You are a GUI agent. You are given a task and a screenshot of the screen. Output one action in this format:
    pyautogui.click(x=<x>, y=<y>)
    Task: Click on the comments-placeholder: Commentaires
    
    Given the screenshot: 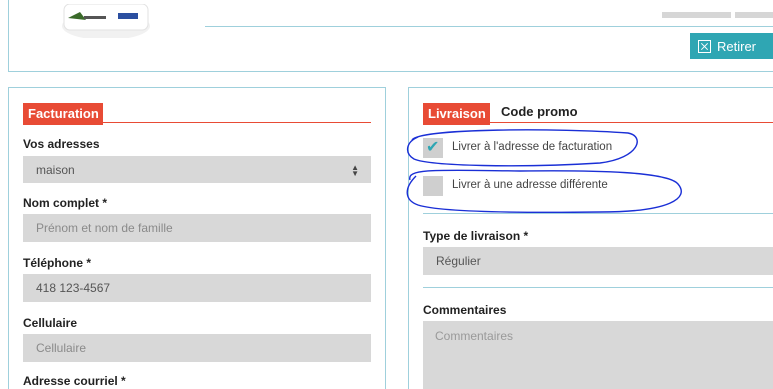 What is the action you would take?
    pyautogui.click(x=474, y=336)
    